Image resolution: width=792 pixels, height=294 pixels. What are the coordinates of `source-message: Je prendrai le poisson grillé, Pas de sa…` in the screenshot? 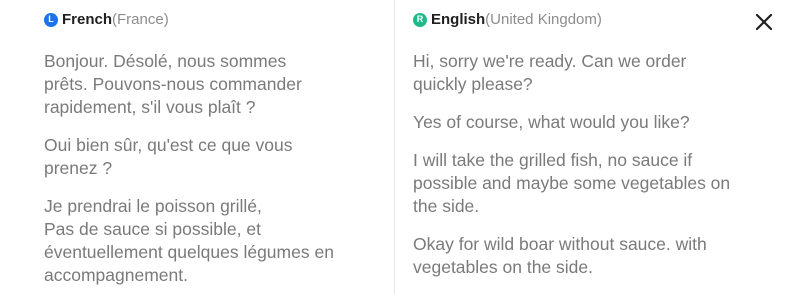 It's located at (189, 240).